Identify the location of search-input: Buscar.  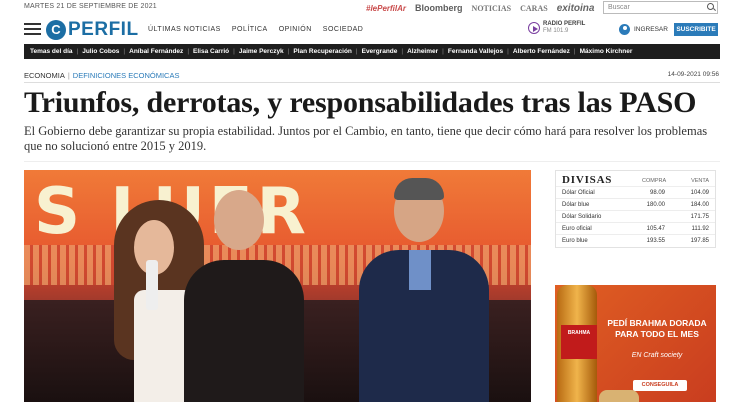
(660, 7).